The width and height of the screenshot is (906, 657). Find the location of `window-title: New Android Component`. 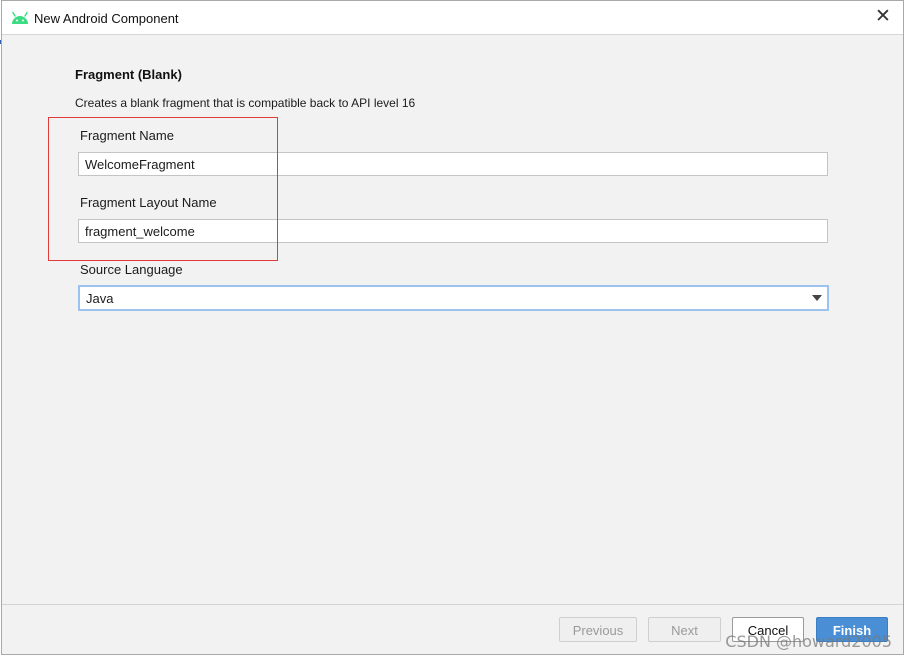

window-title: New Android Component is located at coordinates (106, 18).